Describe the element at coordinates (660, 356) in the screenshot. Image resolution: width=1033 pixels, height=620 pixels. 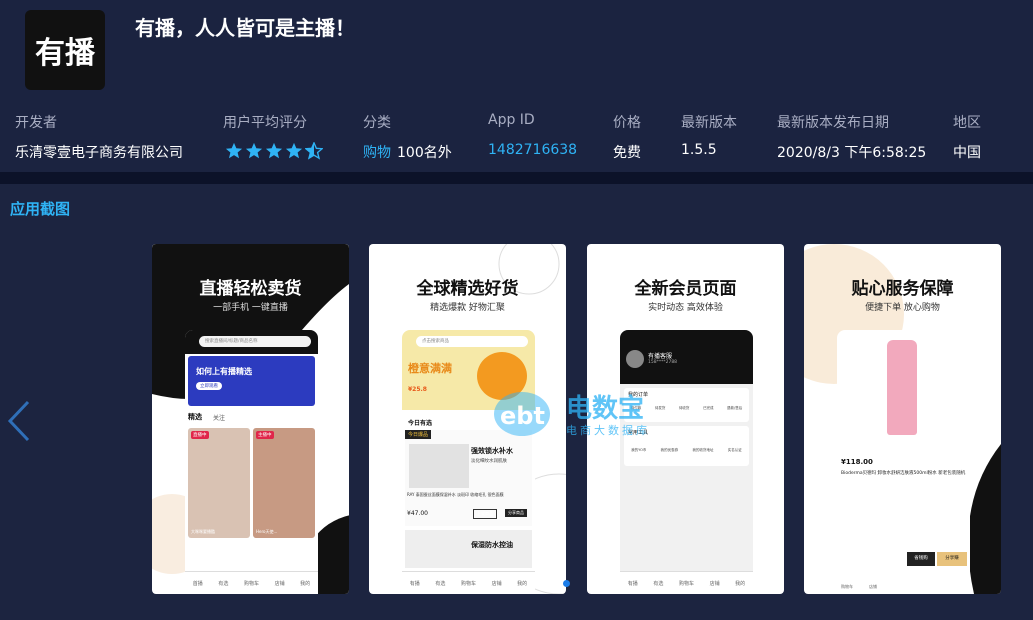
I see `user-name: 有播客服` at that location.